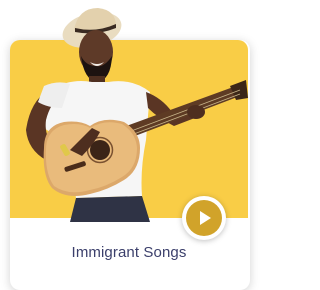 This screenshot has height=290, width=320. I want to click on play-icon, so click(205, 218).